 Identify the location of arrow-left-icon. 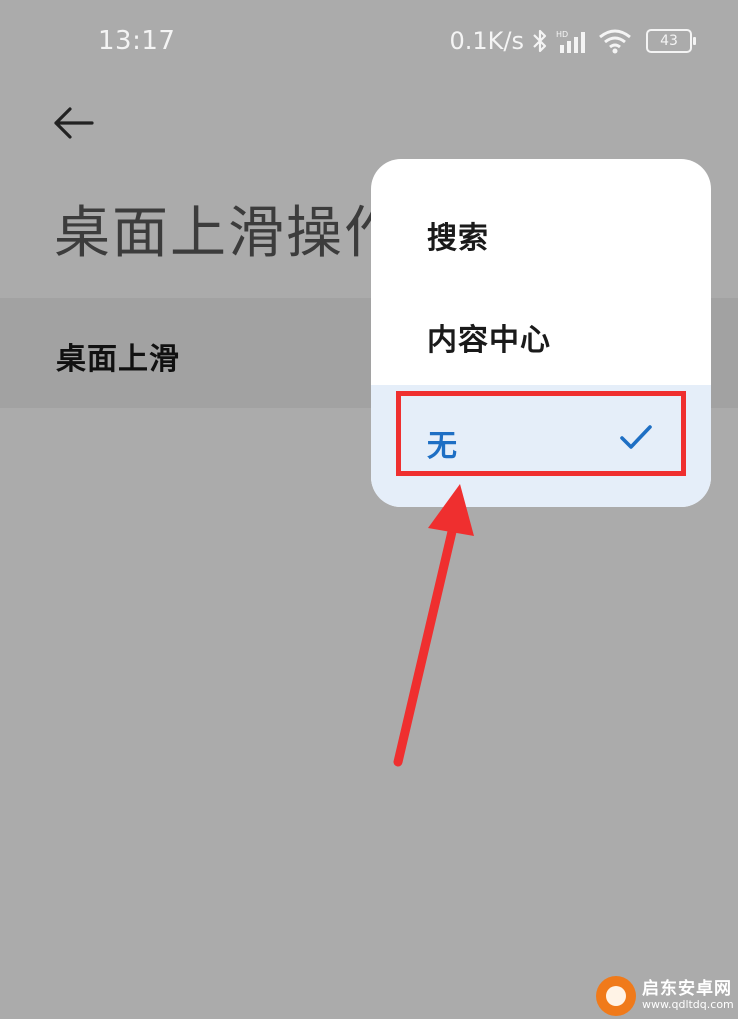
(74, 123).